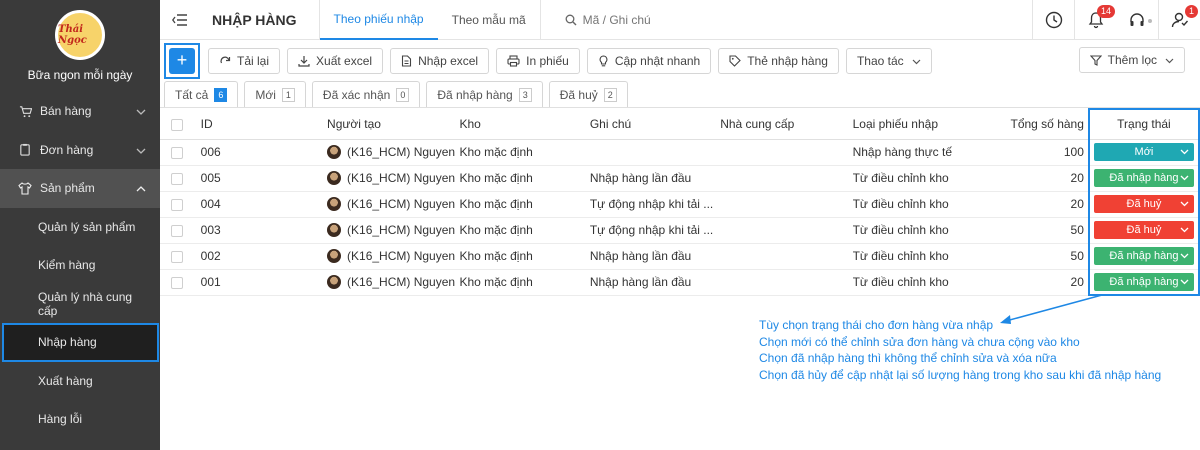 This screenshot has height=450, width=1200. What do you see at coordinates (1143, 152) in the screenshot?
I see `status-dropdown: Mới` at bounding box center [1143, 152].